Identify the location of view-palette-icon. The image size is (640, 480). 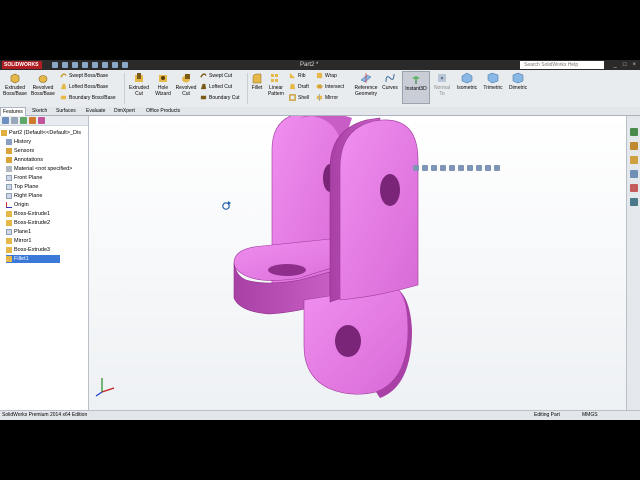
(634, 174).